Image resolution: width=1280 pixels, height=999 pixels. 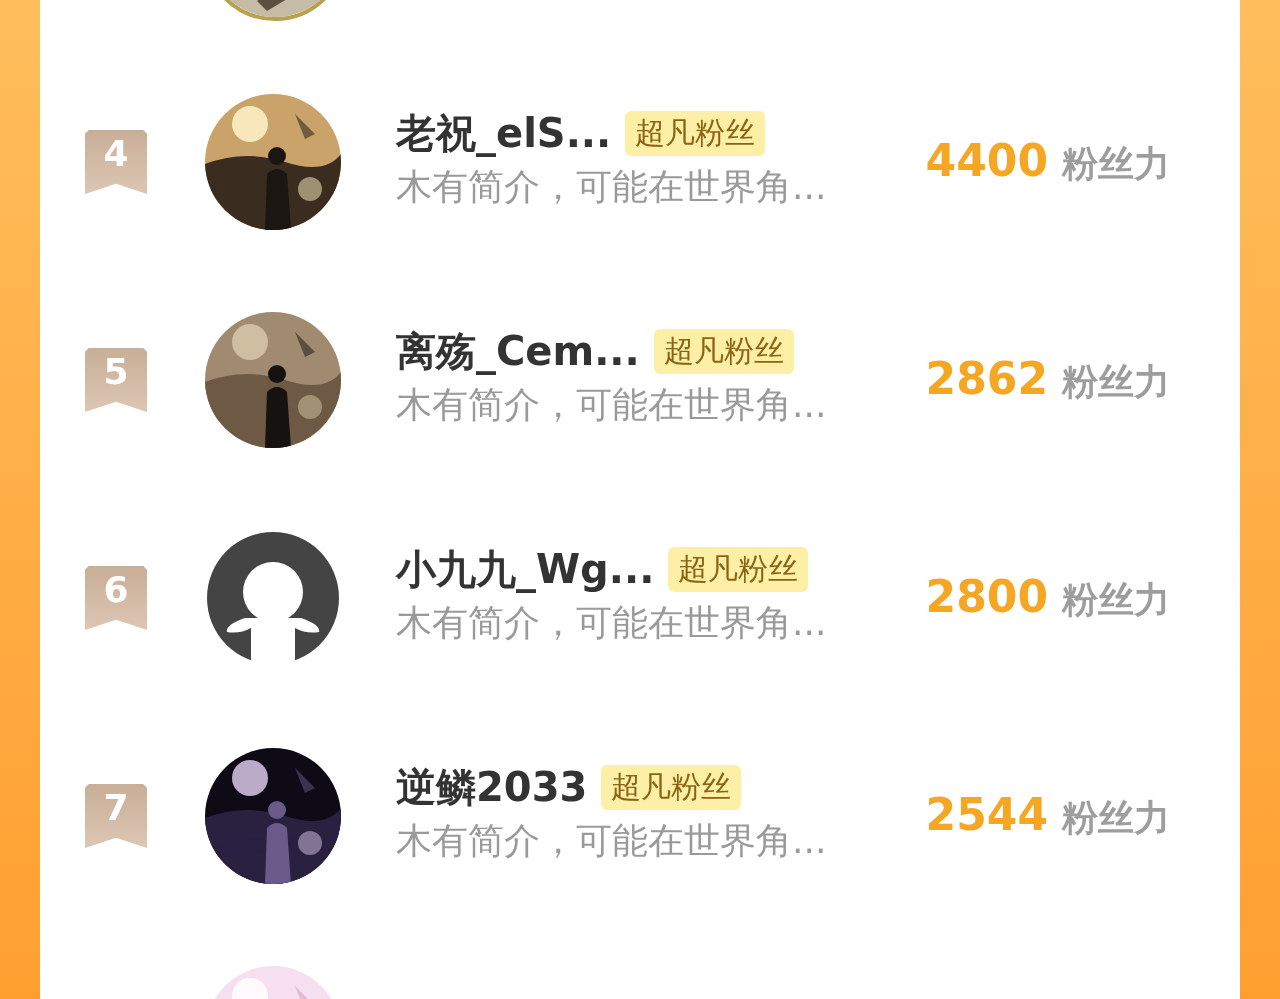 What do you see at coordinates (492, 787) in the screenshot?
I see `fan-name: 逆鳞2033` at bounding box center [492, 787].